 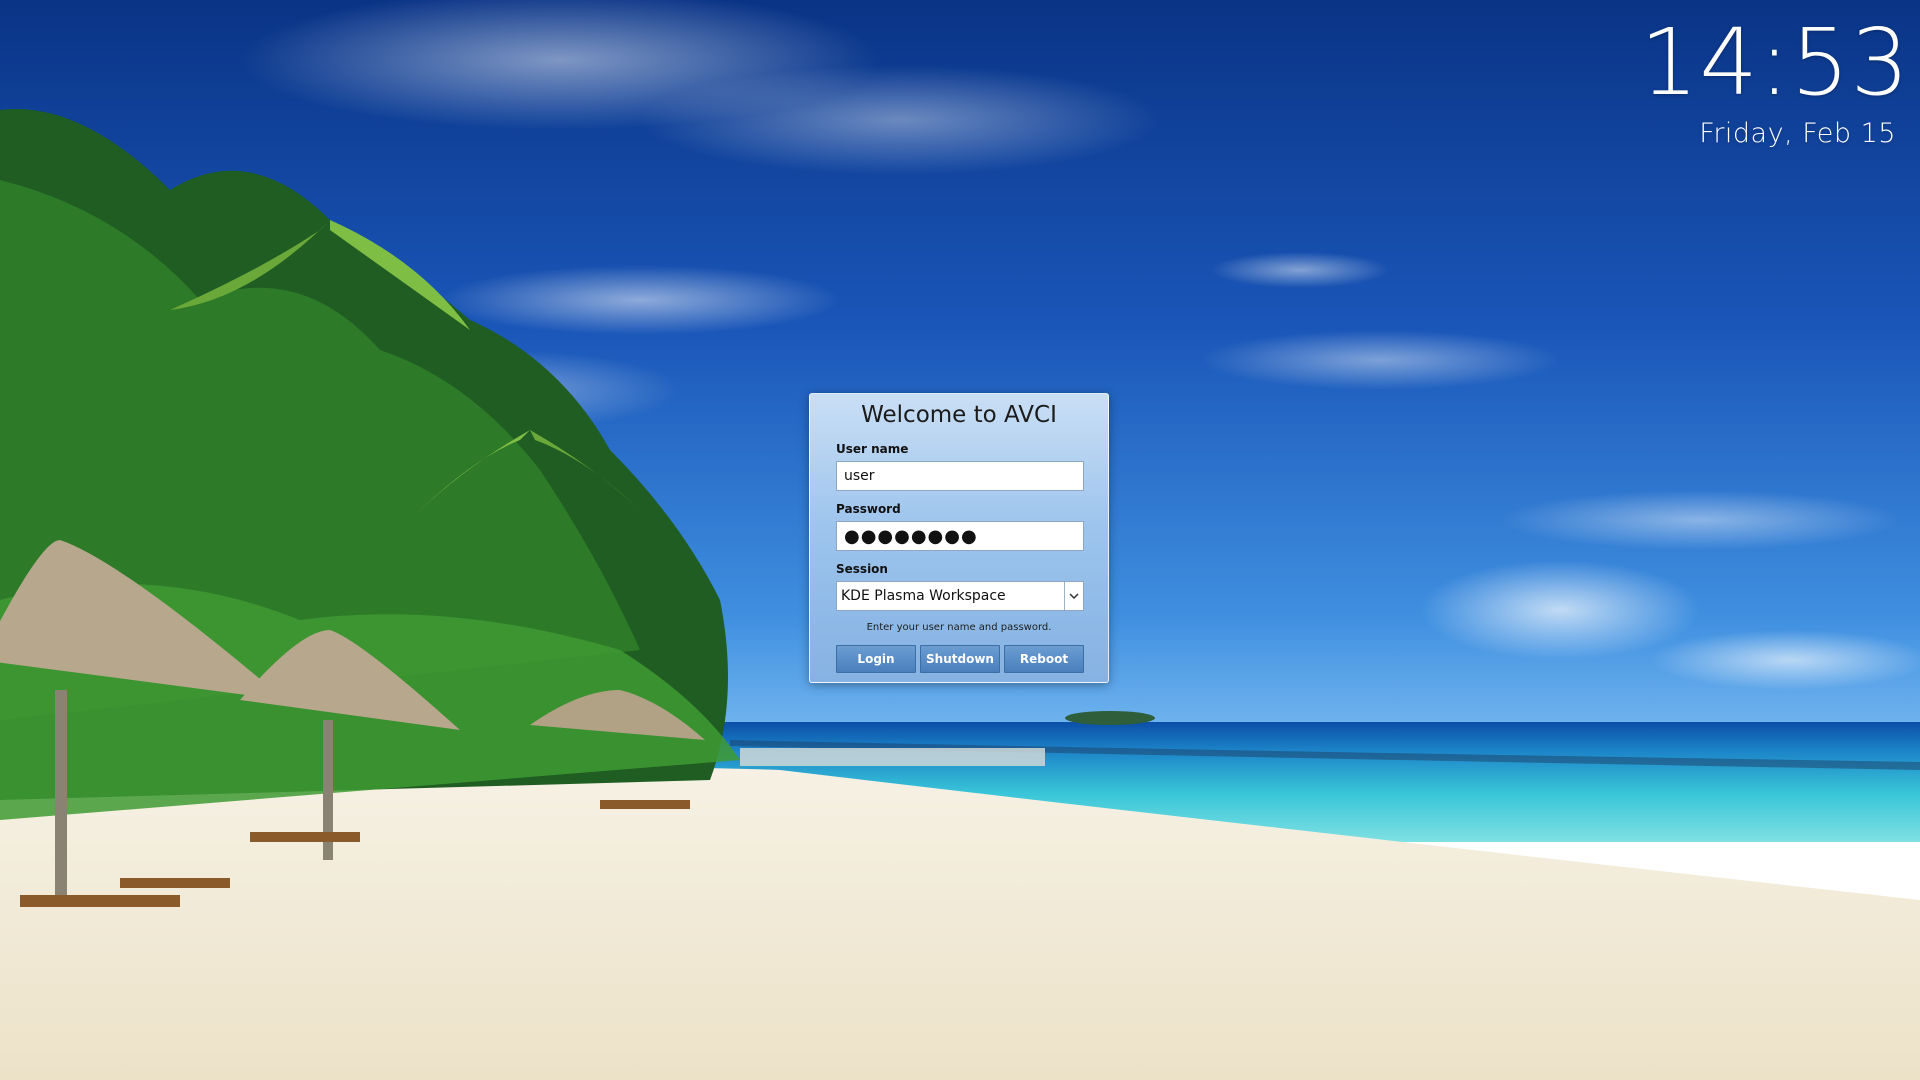 I want to click on login-hint: Enter your user name and password., so click(x=959, y=627).